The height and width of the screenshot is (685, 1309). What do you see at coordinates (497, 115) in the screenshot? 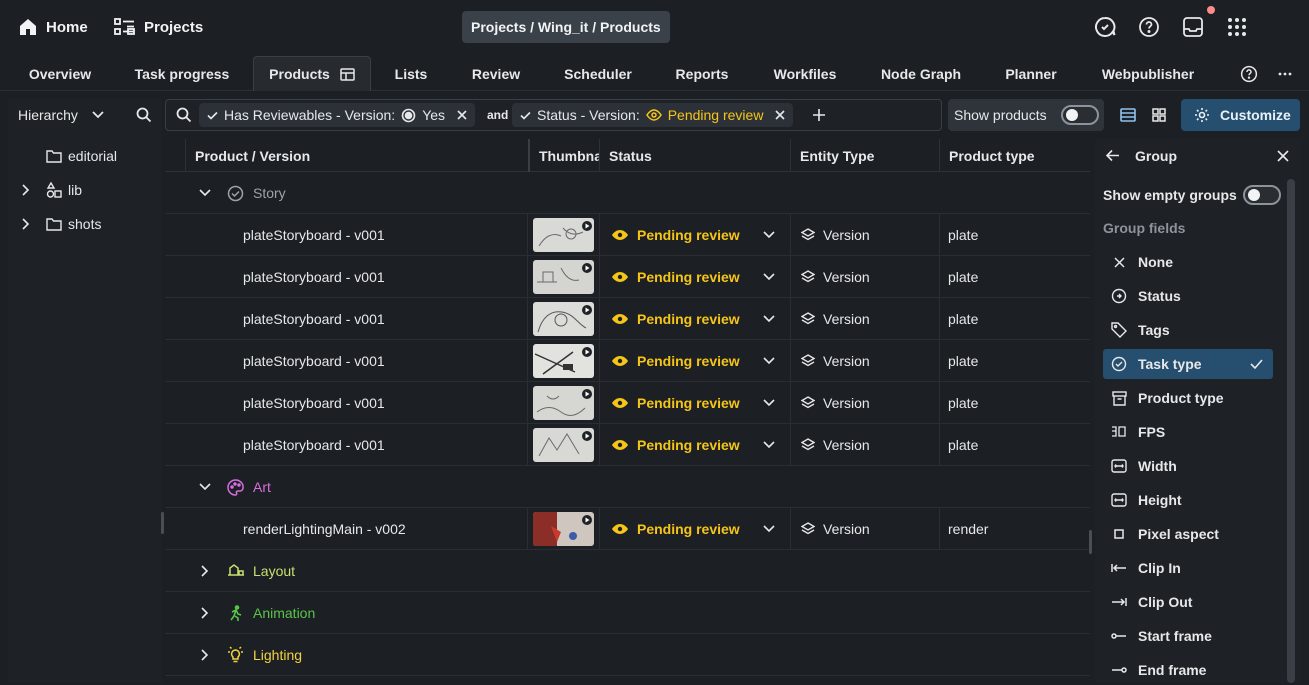
I see `filter-connector: and` at bounding box center [497, 115].